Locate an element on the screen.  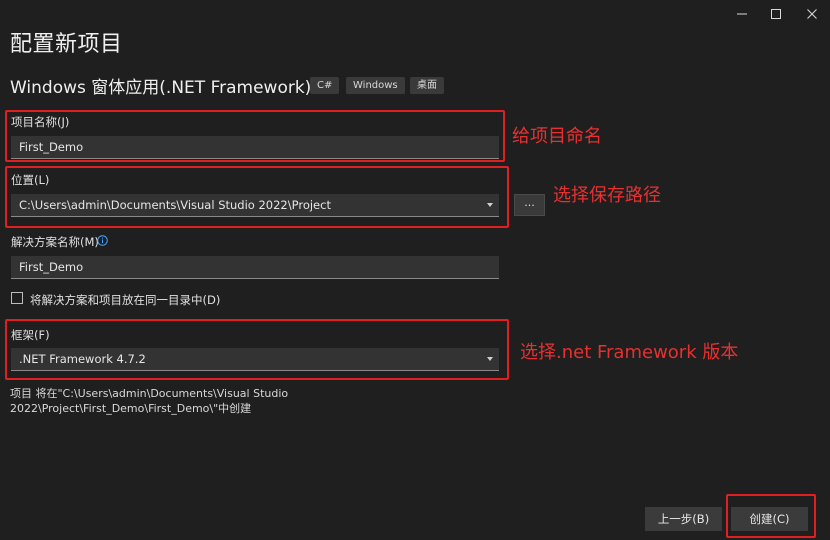
solution-name-label: 解决方案名称(M) is located at coordinates (55, 242).